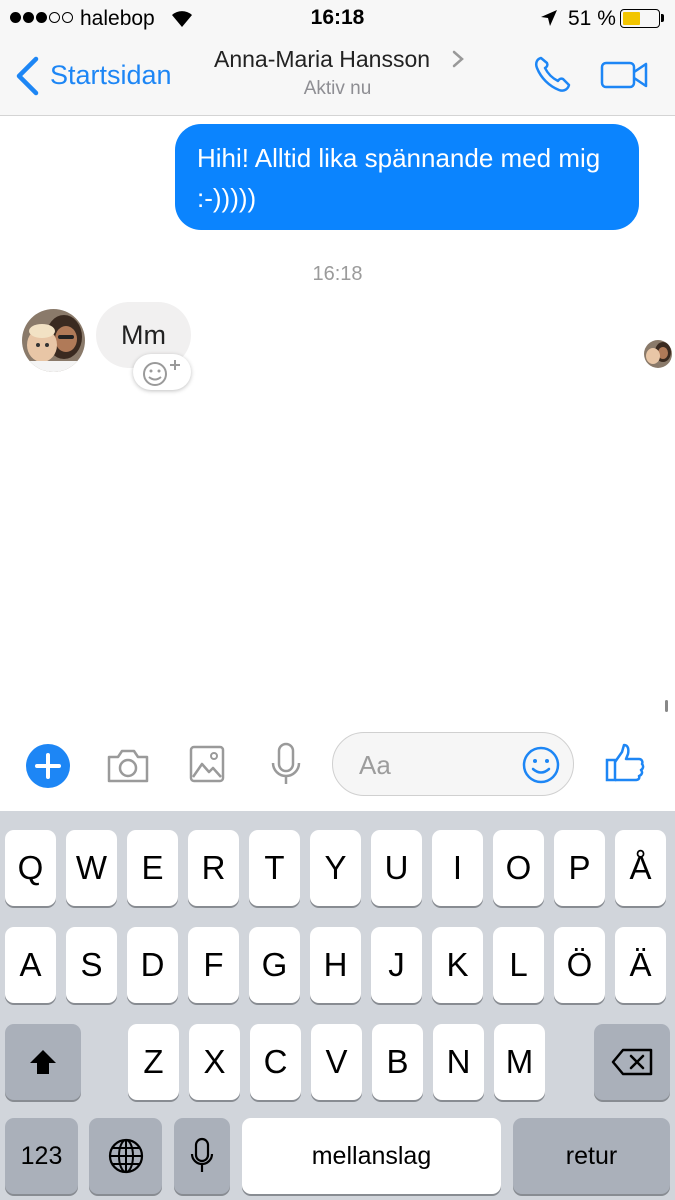 Image resolution: width=675 pixels, height=1200 pixels. I want to click on phone-call-icon, so click(552, 76).